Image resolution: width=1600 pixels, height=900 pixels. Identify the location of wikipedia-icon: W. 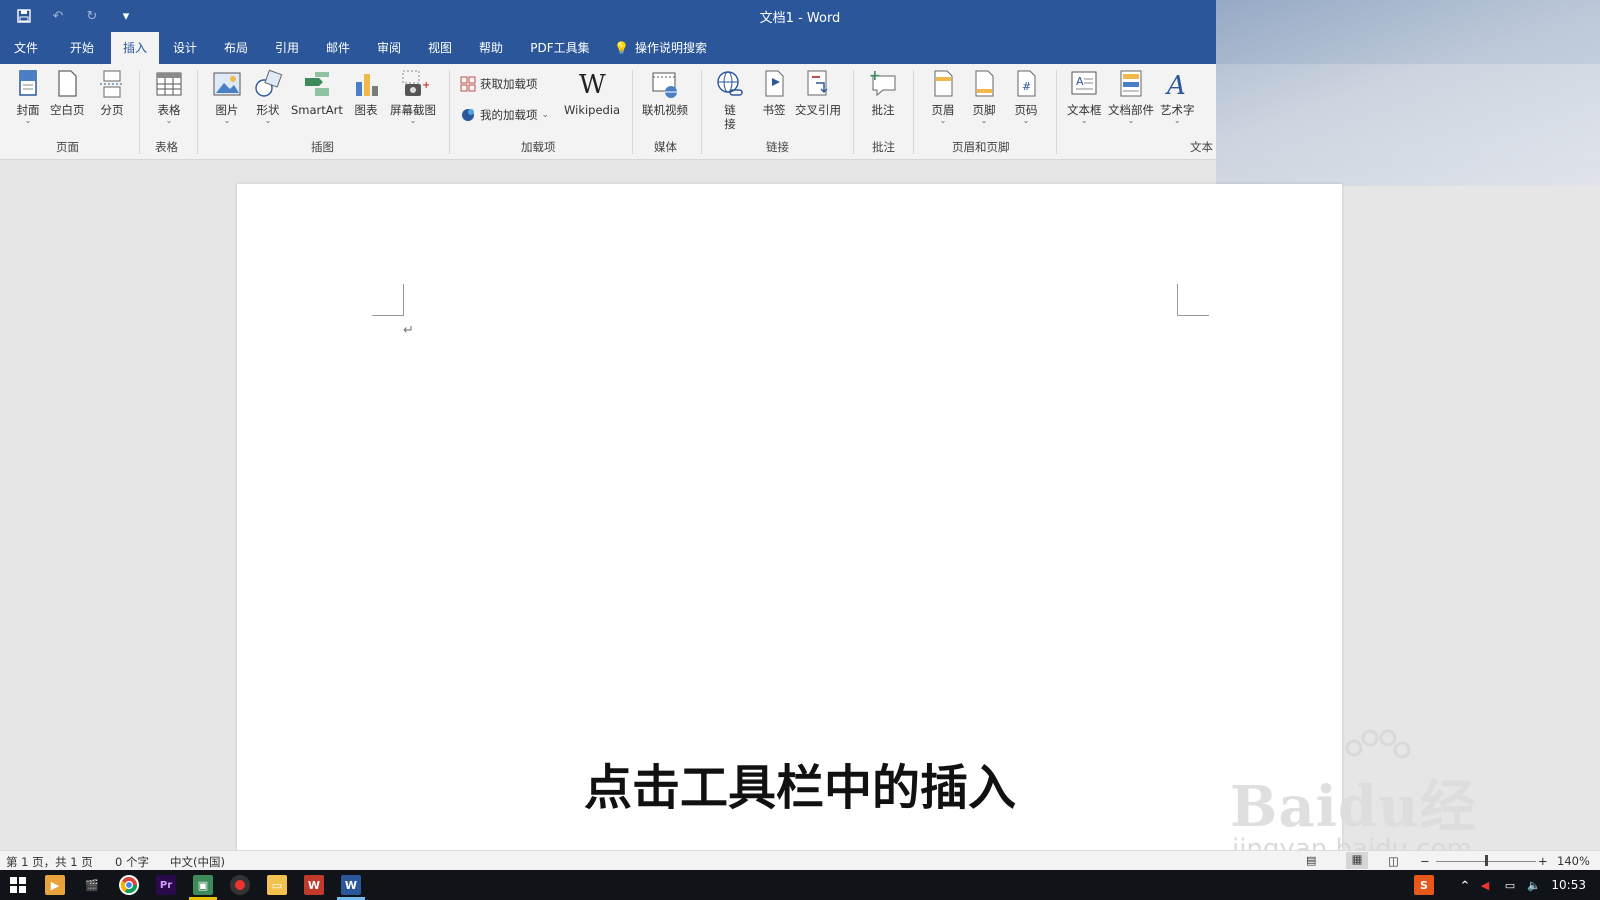
(592, 85).